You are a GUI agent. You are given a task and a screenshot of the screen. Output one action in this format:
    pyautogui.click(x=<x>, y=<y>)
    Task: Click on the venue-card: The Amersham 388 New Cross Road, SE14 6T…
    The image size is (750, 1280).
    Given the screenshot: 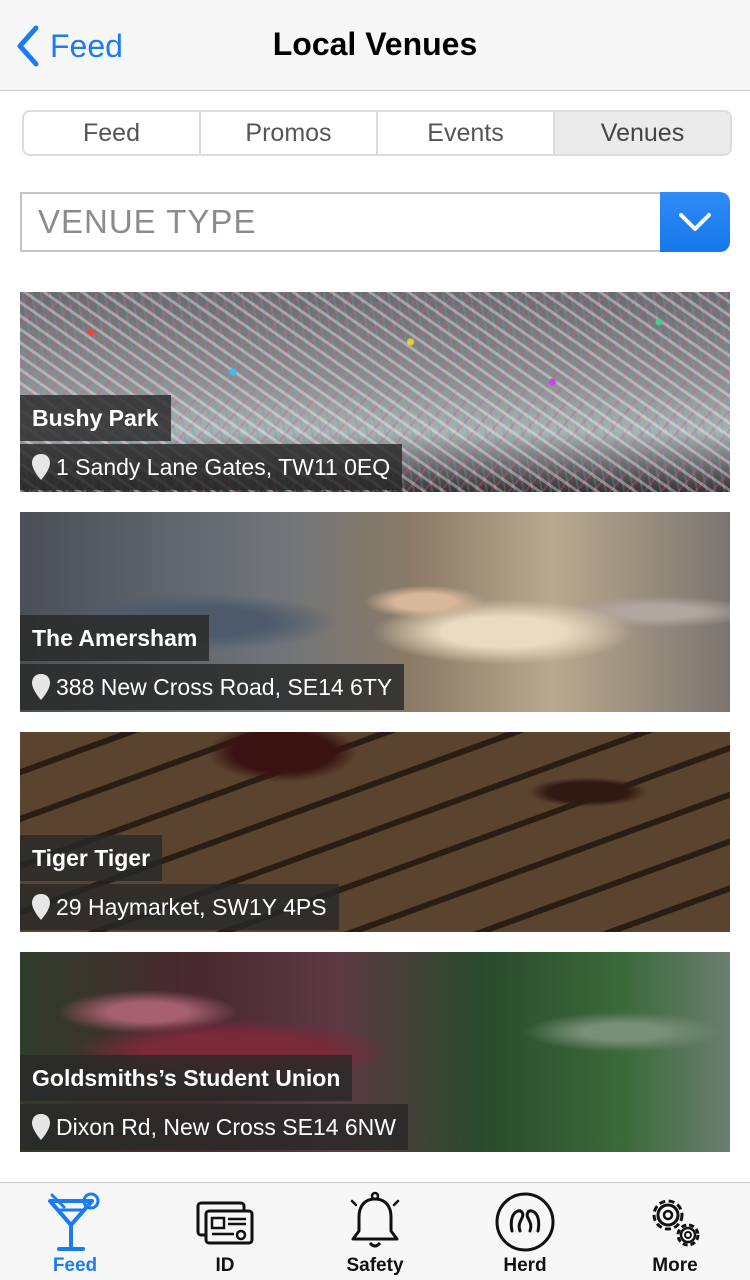 What is the action you would take?
    pyautogui.click(x=375, y=612)
    